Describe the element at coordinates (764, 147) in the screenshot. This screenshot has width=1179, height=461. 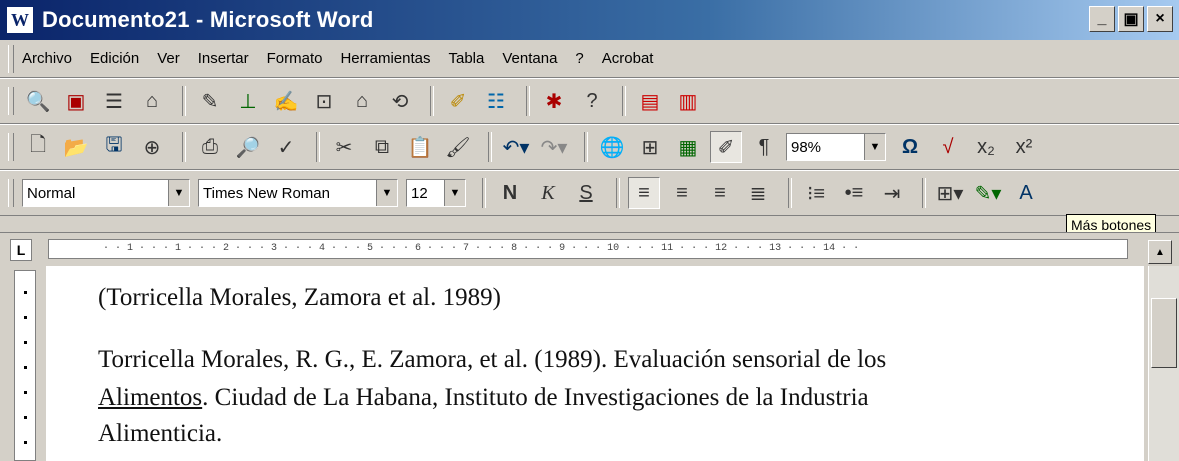
I see `show-hide-icon: ¶` at that location.